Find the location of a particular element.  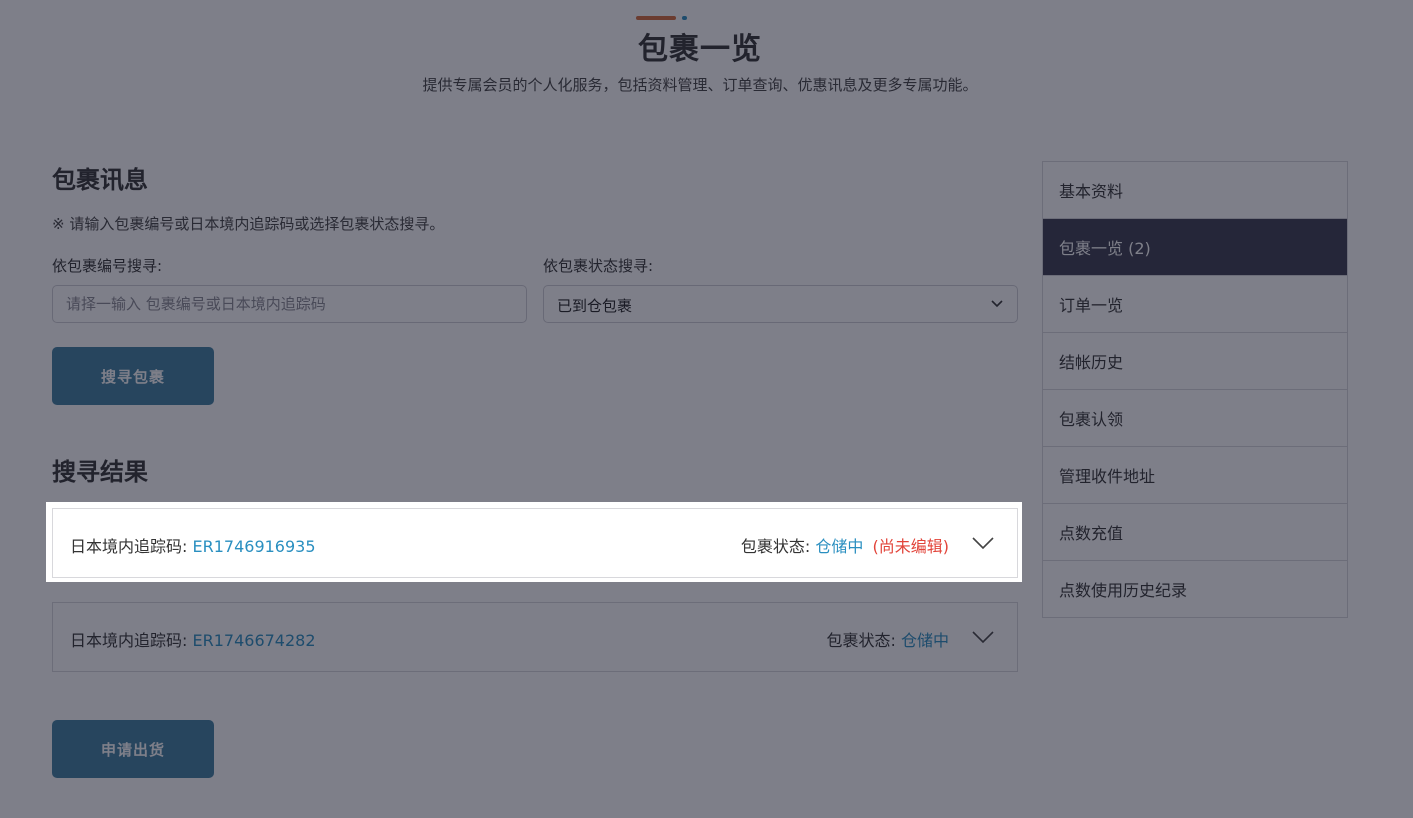

package-status-select: 已到仓包裹 is located at coordinates (780, 304).